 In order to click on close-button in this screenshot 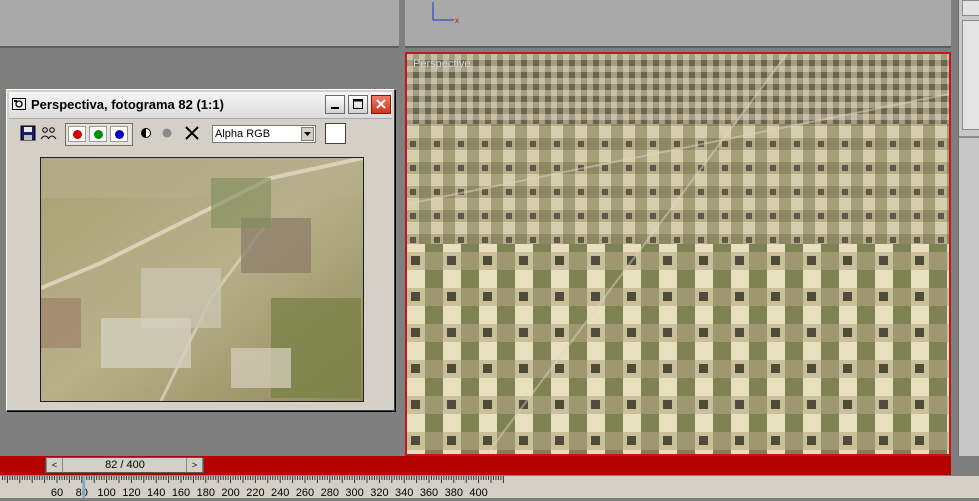, I will do `click(381, 104)`.